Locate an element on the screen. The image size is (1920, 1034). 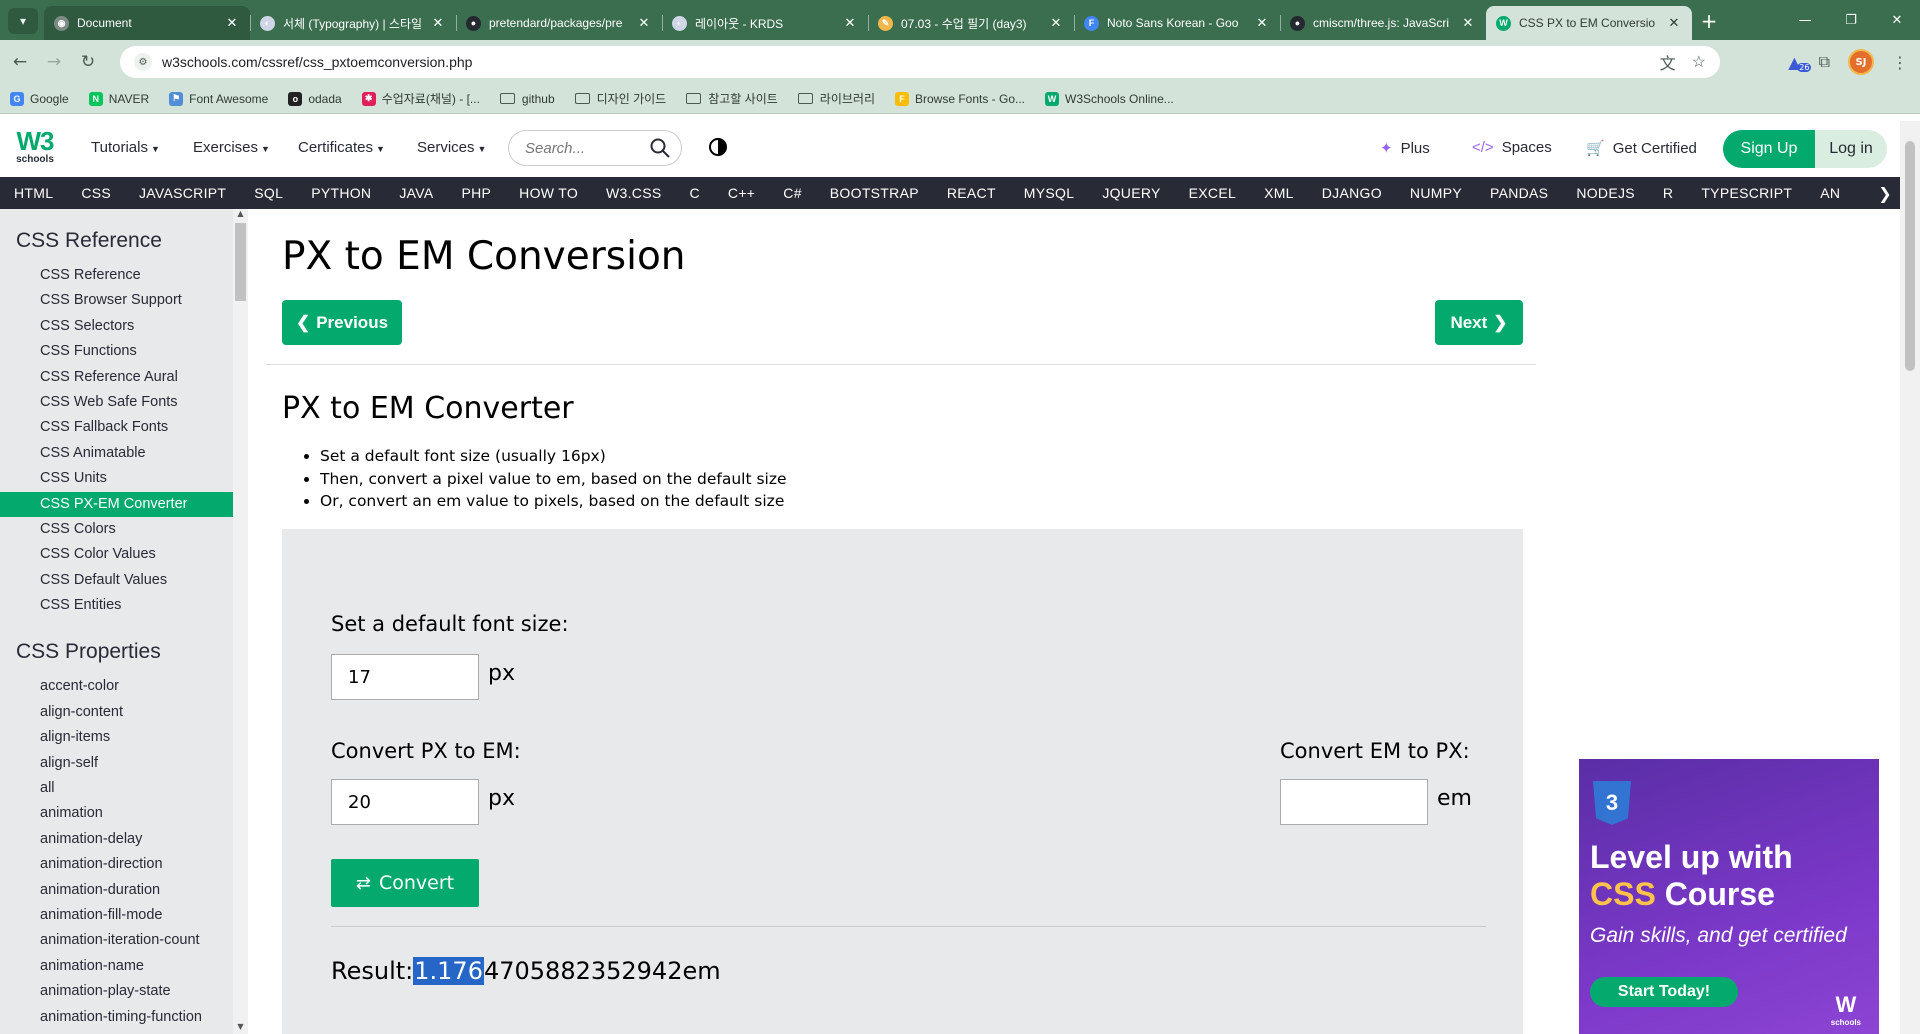
subject-link: JAVASCRIPT is located at coordinates (182, 193).